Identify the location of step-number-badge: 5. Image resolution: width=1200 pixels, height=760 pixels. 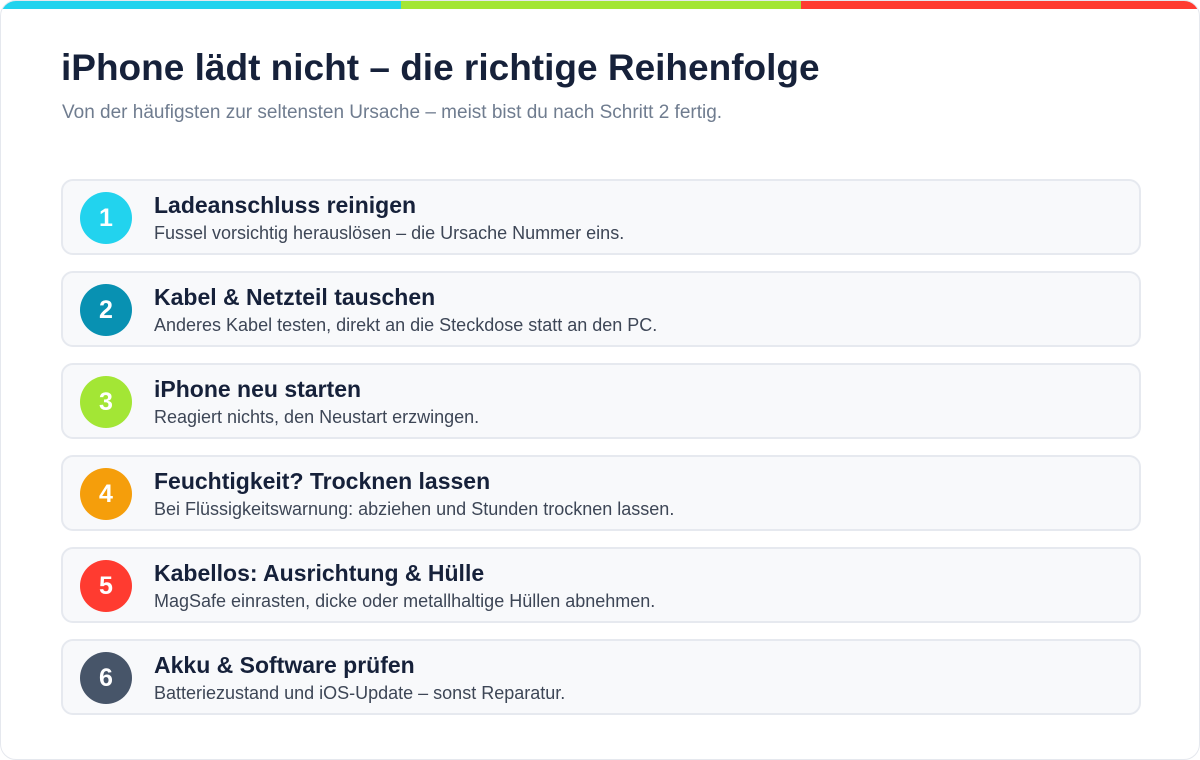
(106, 586).